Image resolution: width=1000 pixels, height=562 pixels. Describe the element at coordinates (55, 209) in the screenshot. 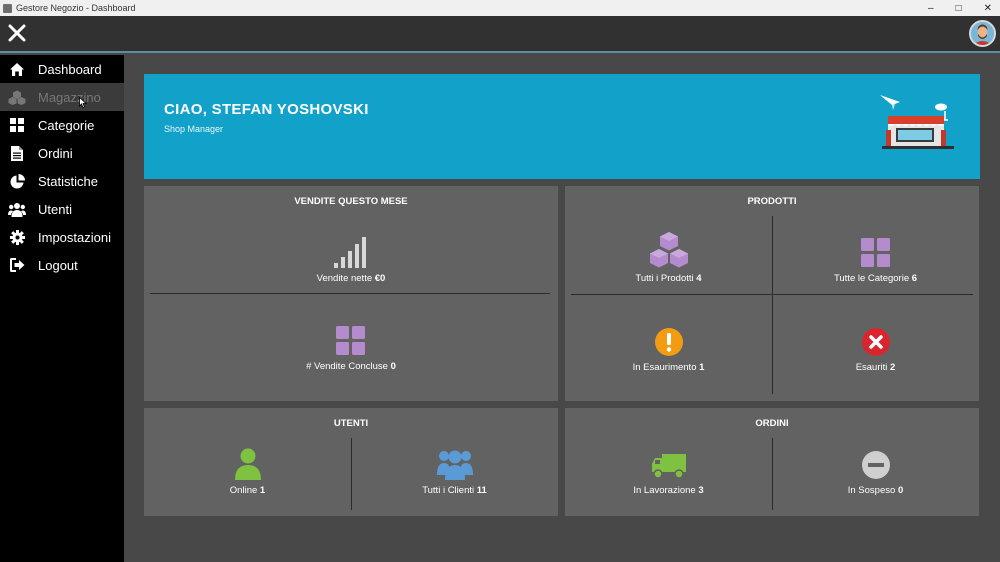

I see `sidebar-item-label: Utenti` at that location.